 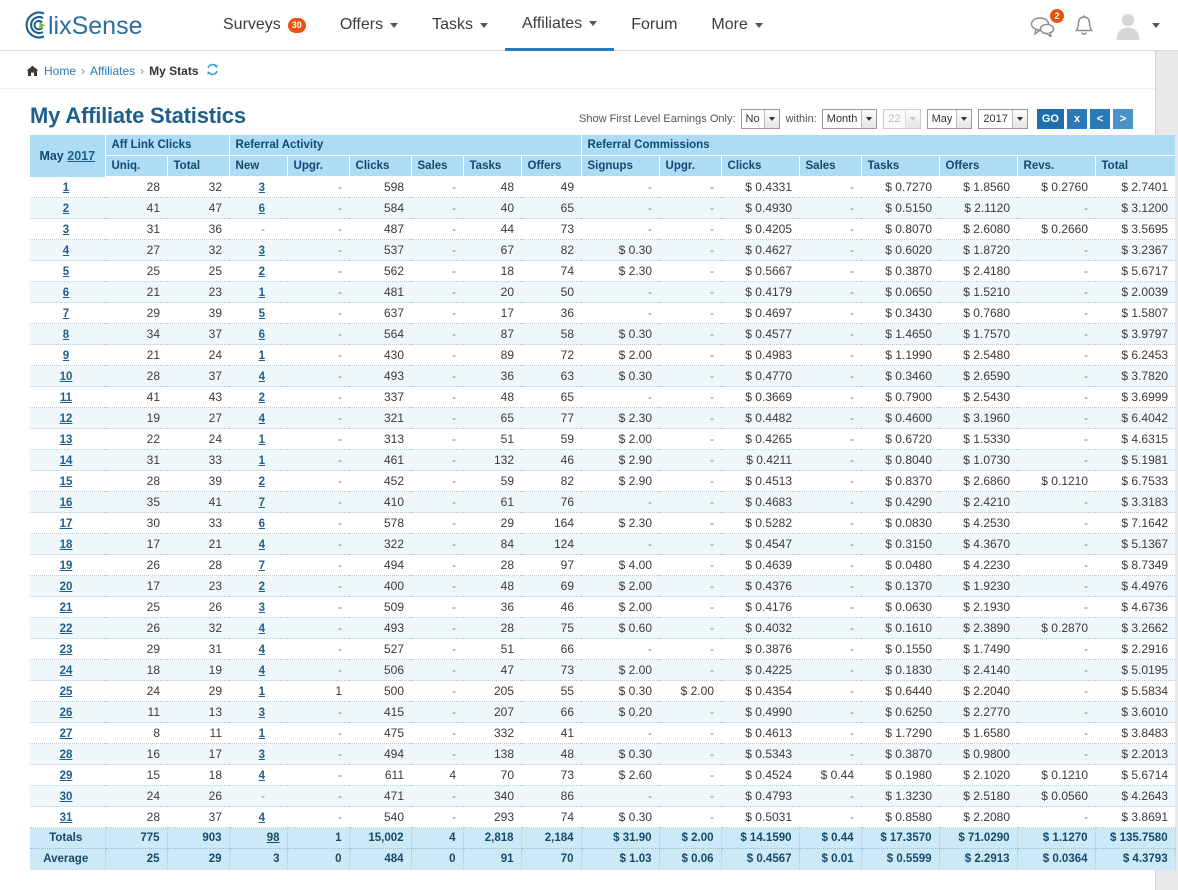 I want to click on col-header-aff-uniq: Uniq., so click(x=136, y=166).